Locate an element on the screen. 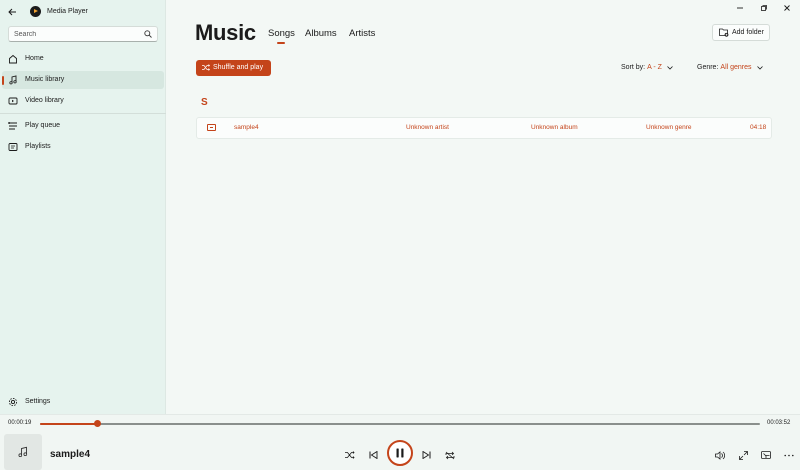  home-icon is located at coordinates (13, 59).